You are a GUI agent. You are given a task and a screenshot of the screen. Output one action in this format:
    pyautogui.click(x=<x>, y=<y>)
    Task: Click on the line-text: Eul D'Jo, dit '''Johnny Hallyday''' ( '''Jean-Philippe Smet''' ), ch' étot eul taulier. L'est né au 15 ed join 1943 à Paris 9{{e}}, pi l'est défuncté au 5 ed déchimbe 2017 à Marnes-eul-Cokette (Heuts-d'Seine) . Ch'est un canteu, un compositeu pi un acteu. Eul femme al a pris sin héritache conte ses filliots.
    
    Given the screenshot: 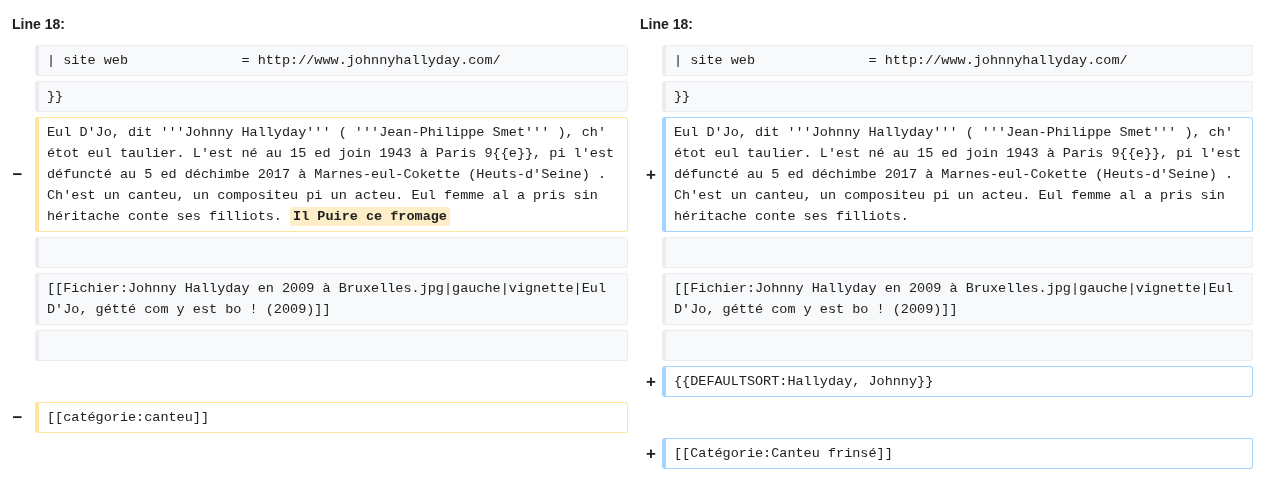 What is the action you would take?
    pyautogui.click(x=958, y=175)
    